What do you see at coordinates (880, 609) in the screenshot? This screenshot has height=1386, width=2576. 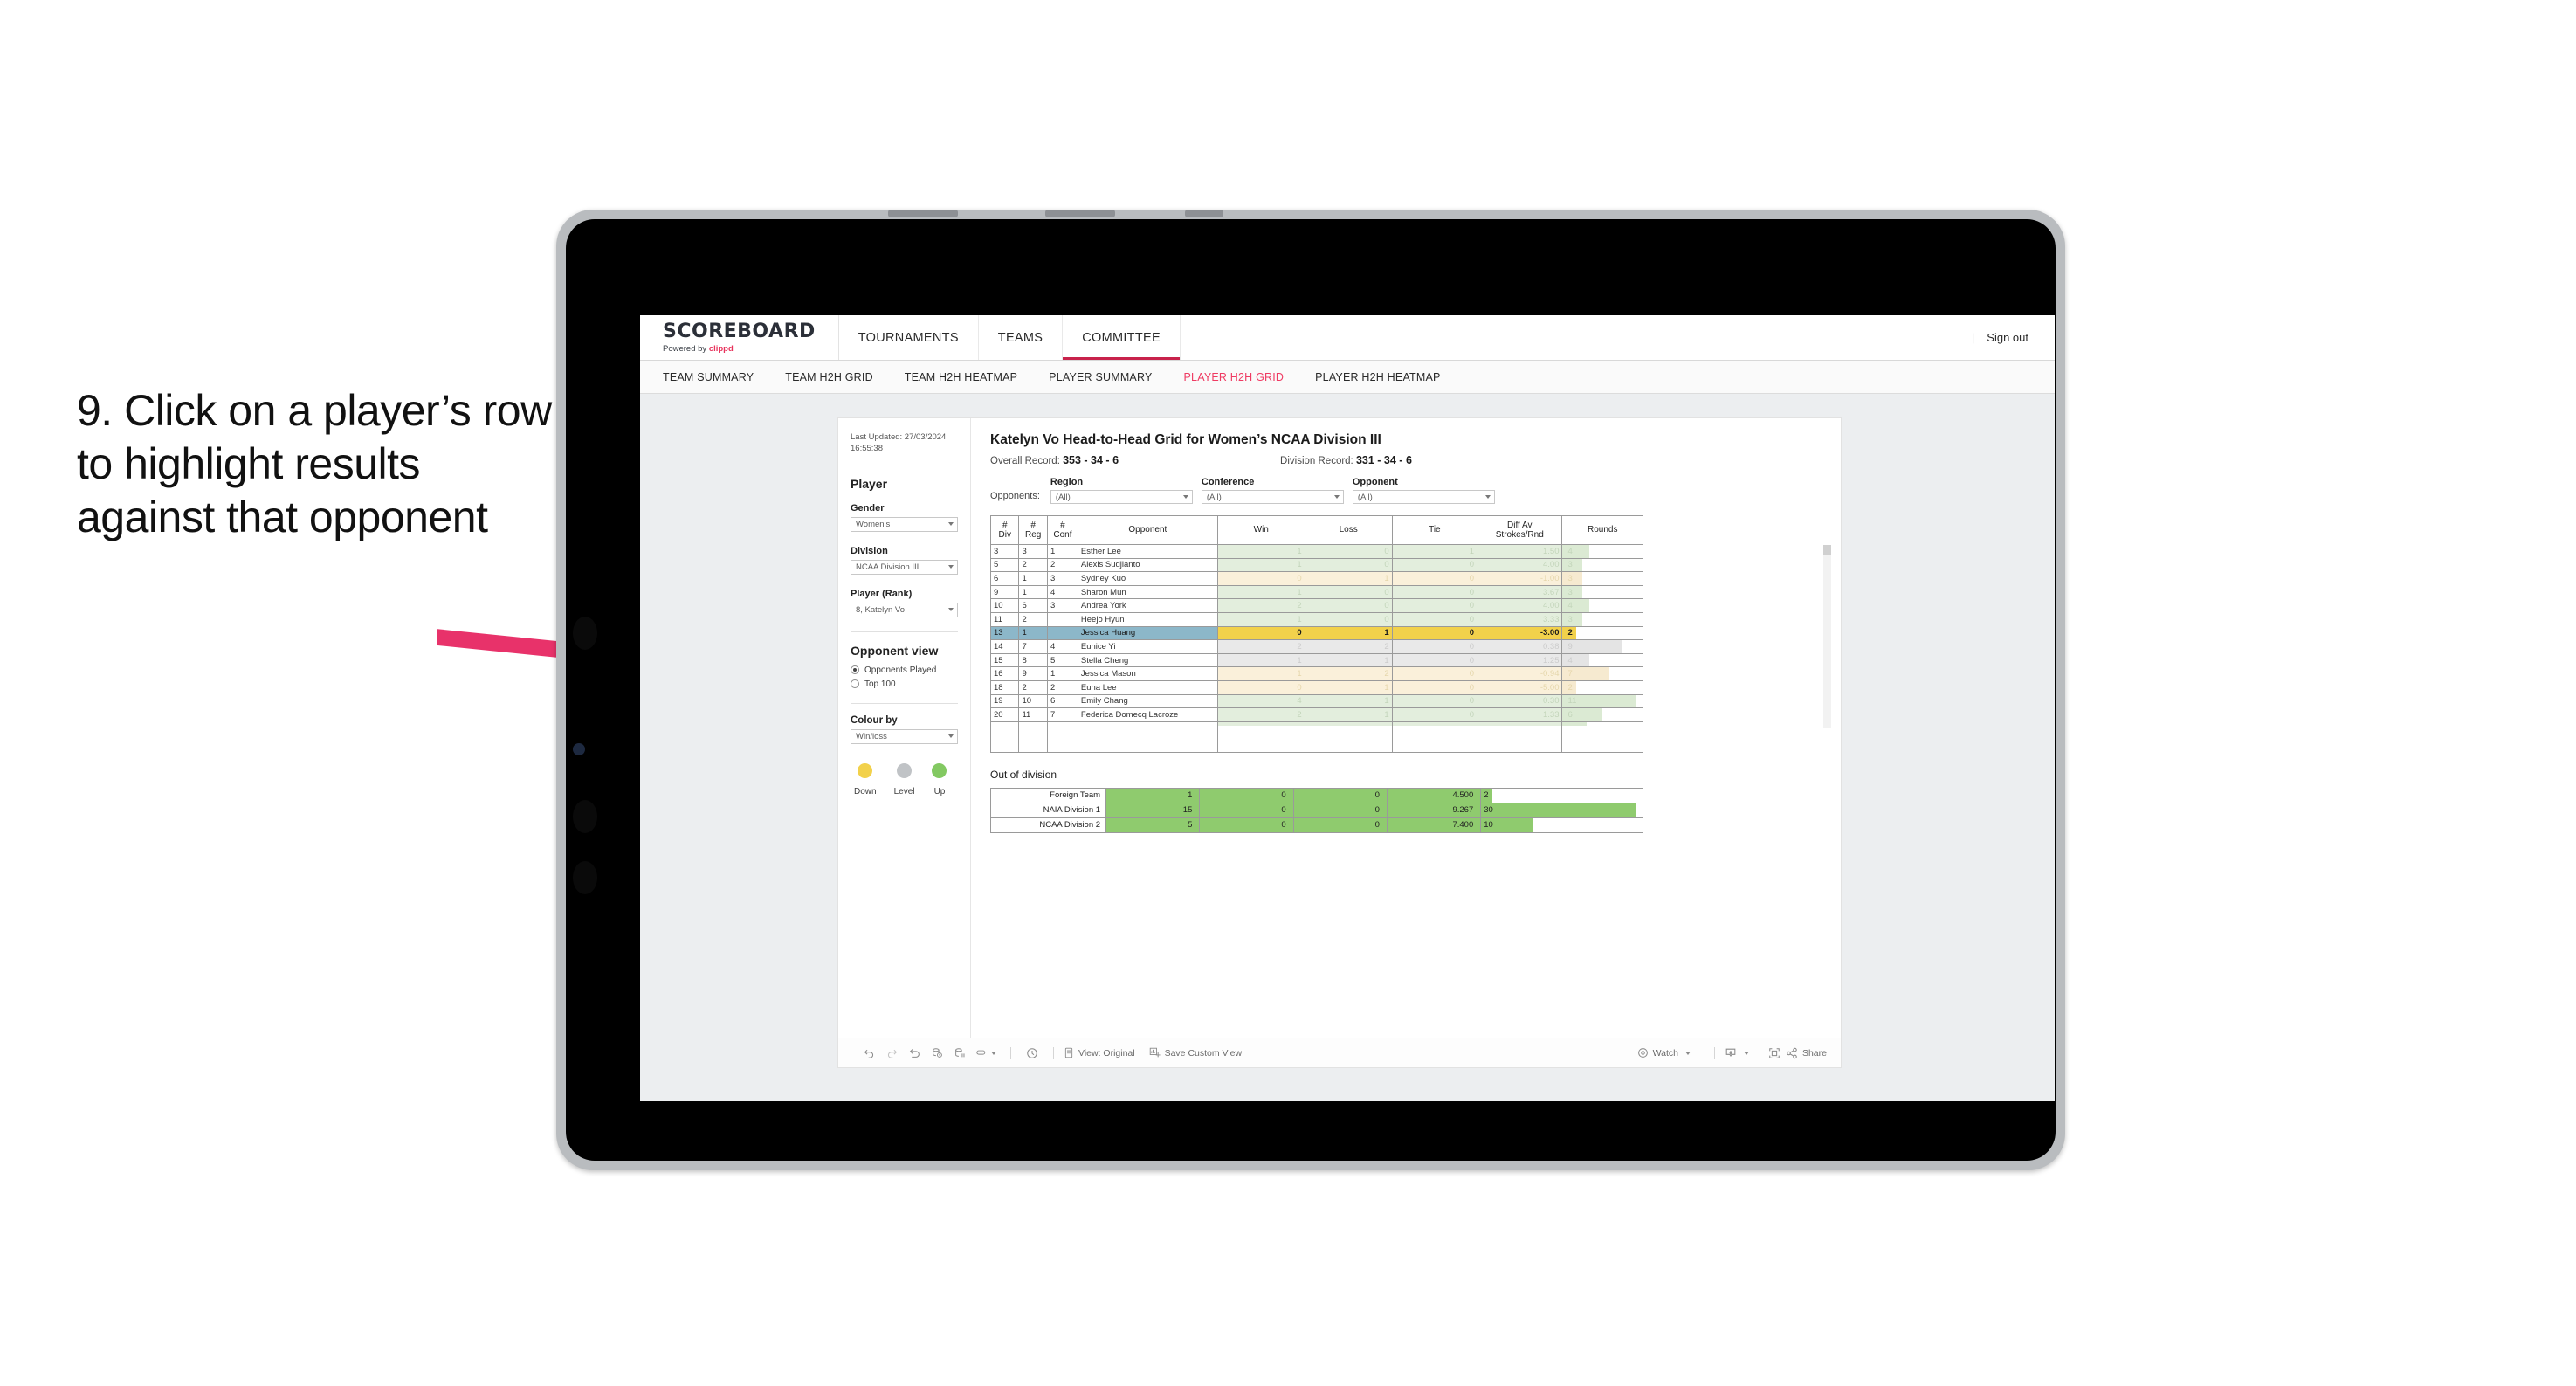 I see `player-rank-value: 8, Katelyn Vo` at bounding box center [880, 609].